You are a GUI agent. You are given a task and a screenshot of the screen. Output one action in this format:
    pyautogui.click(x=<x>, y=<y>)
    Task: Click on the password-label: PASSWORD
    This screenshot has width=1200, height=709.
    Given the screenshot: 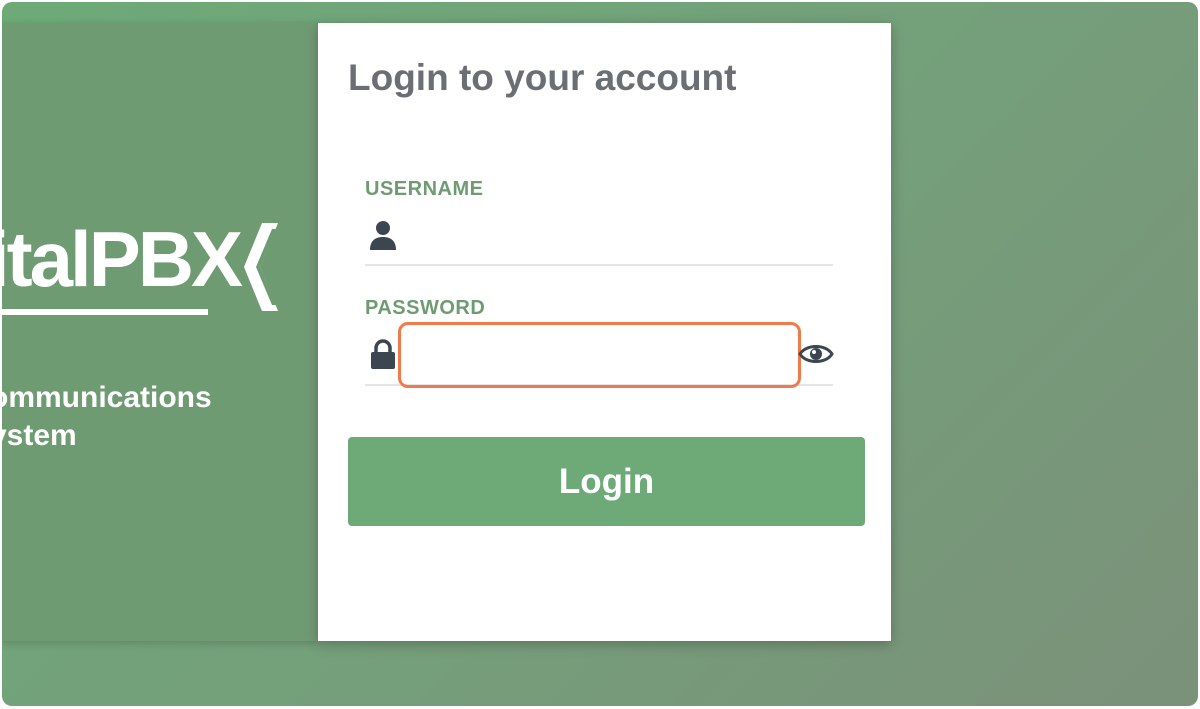 What is the action you would take?
    pyautogui.click(x=425, y=308)
    